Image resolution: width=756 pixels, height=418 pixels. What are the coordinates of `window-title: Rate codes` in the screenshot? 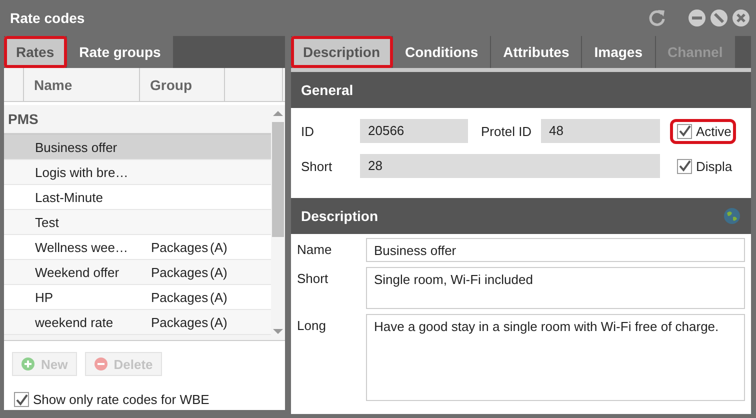 It's located at (47, 18).